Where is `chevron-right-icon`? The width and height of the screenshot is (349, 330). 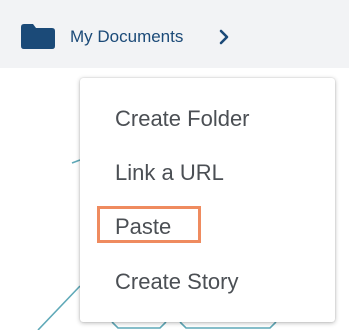 chevron-right-icon is located at coordinates (224, 37).